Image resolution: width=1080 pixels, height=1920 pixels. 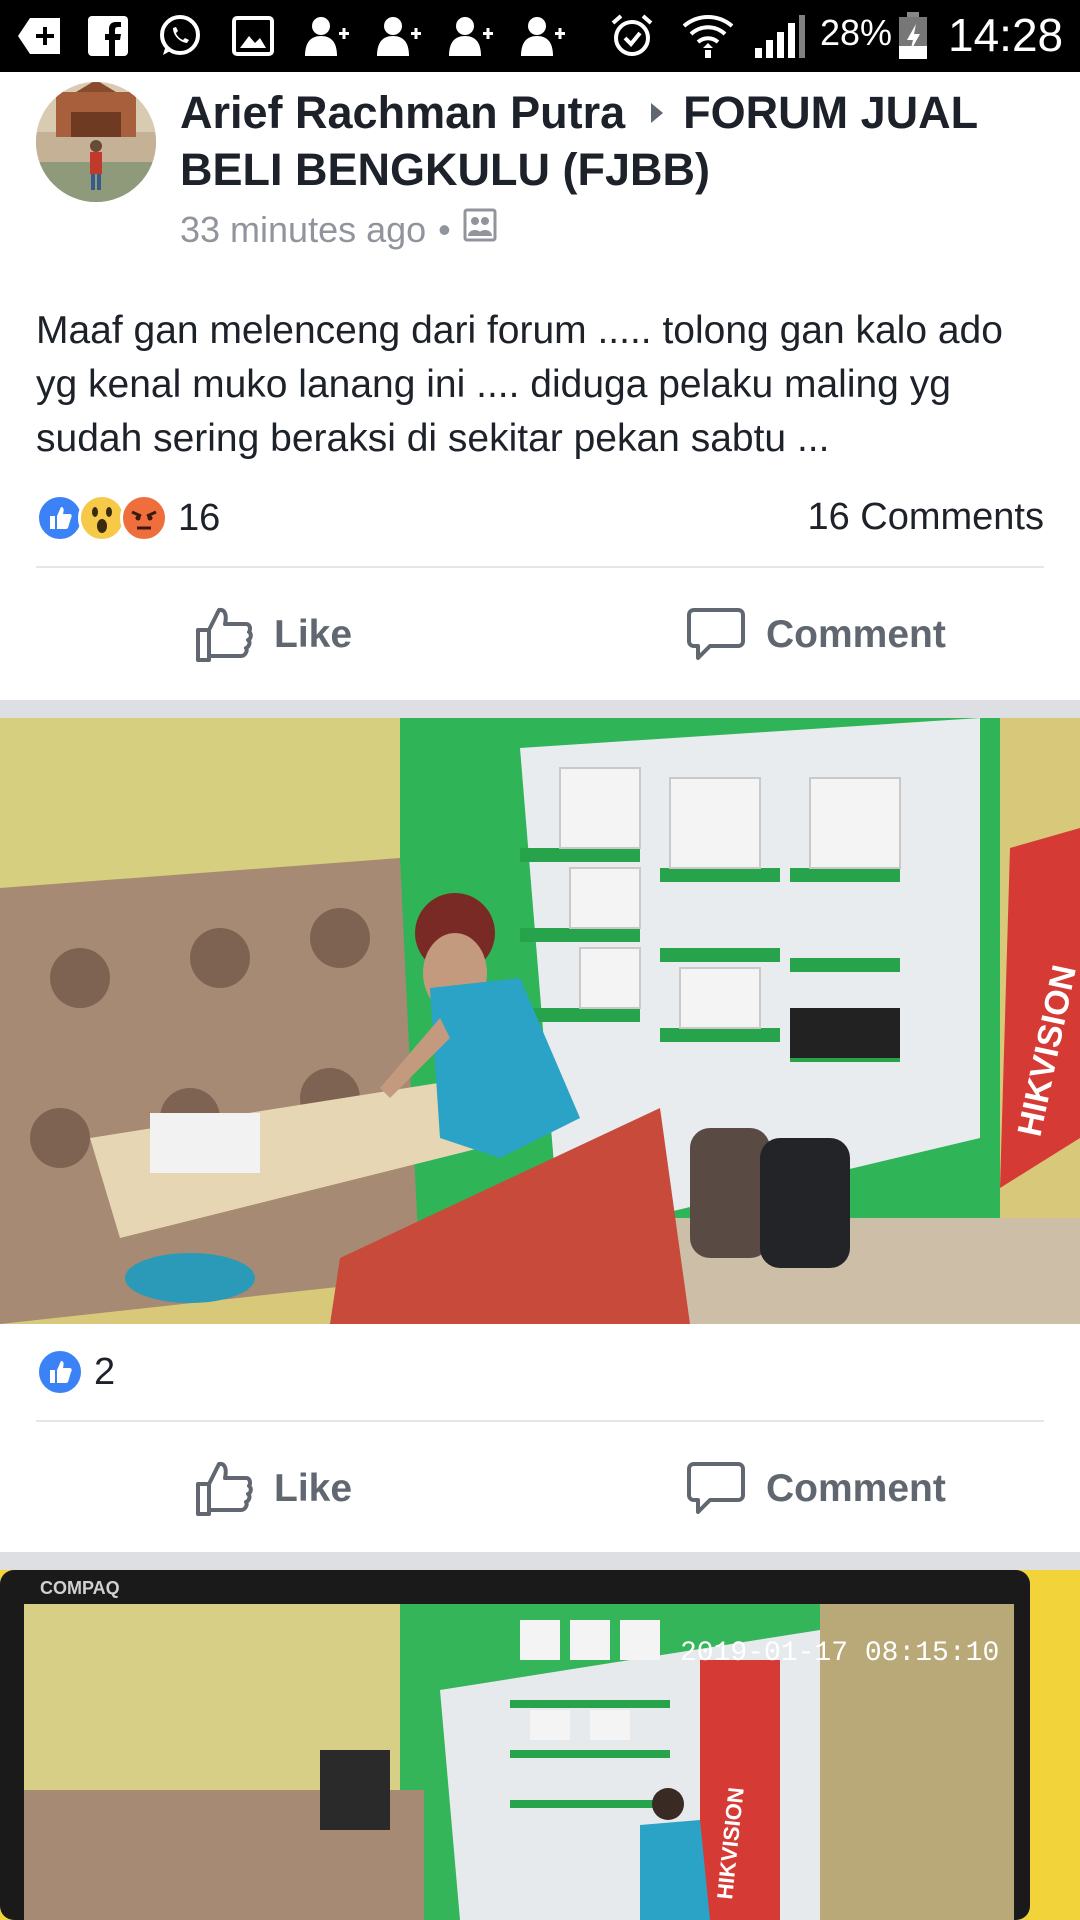 What do you see at coordinates (144, 518) in the screenshot?
I see `angry-reaction-icon` at bounding box center [144, 518].